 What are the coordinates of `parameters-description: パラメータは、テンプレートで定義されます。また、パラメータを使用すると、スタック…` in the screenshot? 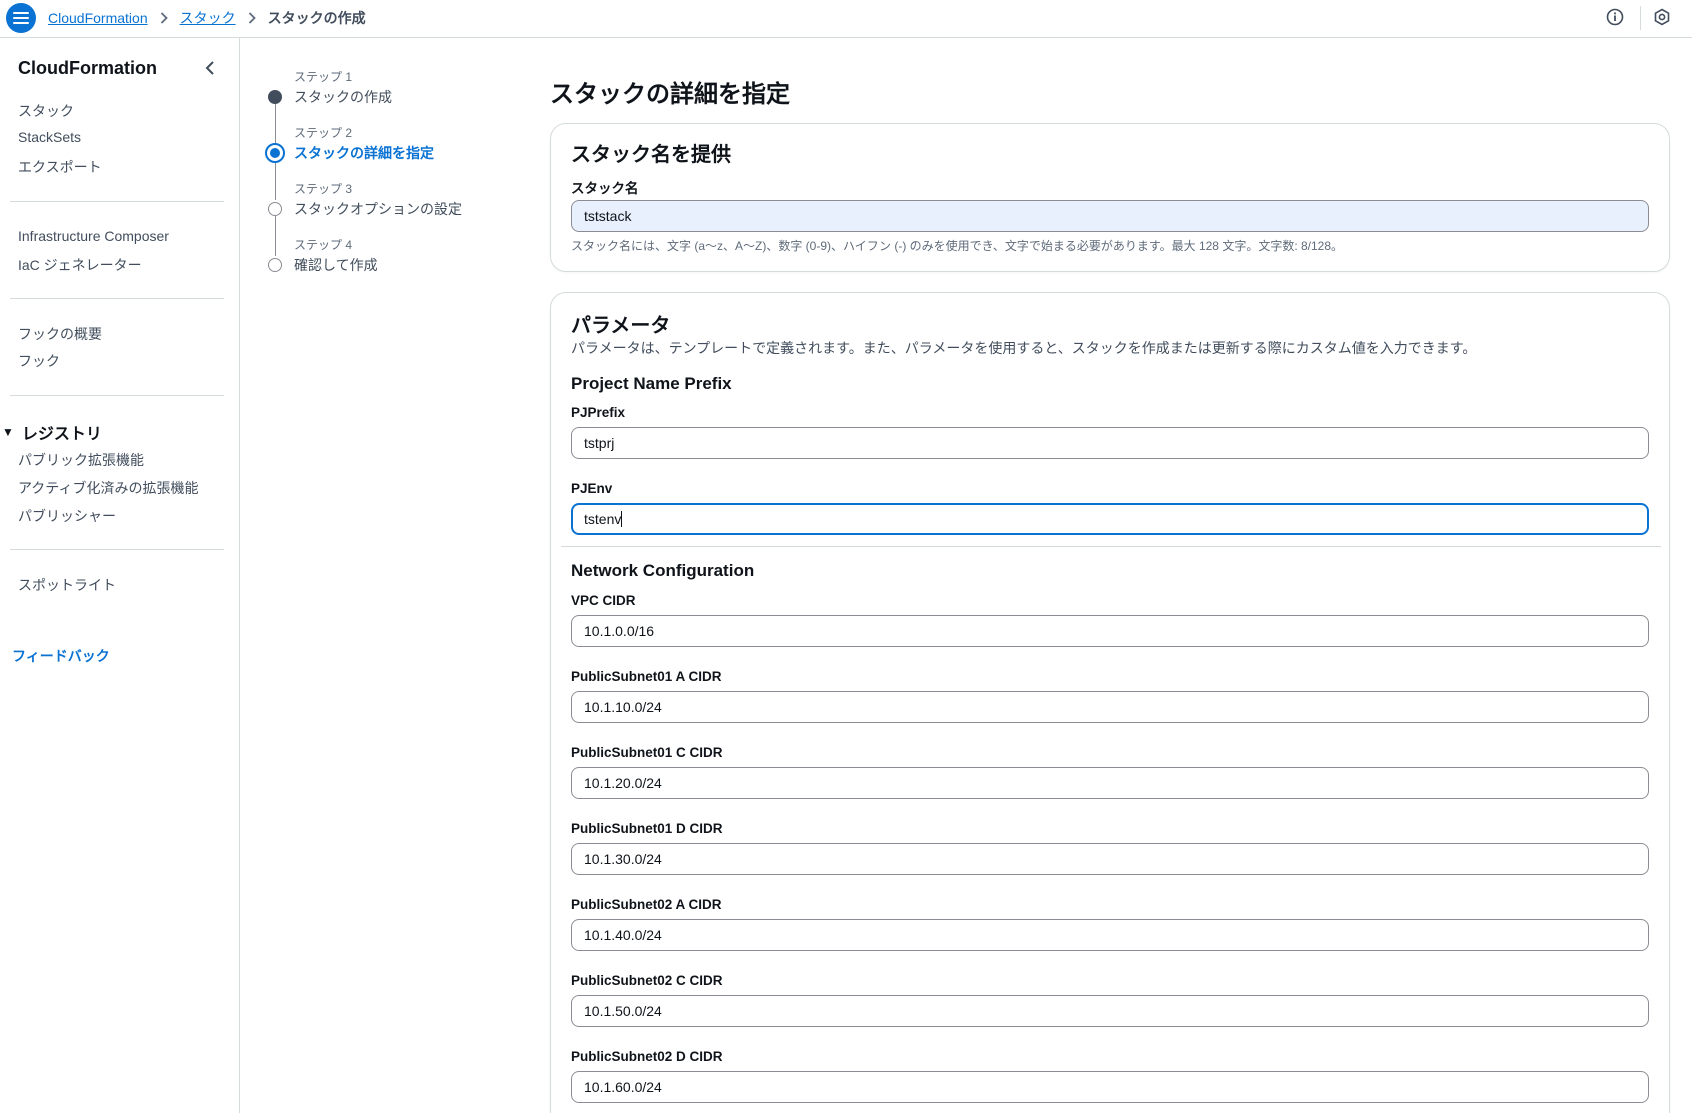 It's located at (1024, 348).